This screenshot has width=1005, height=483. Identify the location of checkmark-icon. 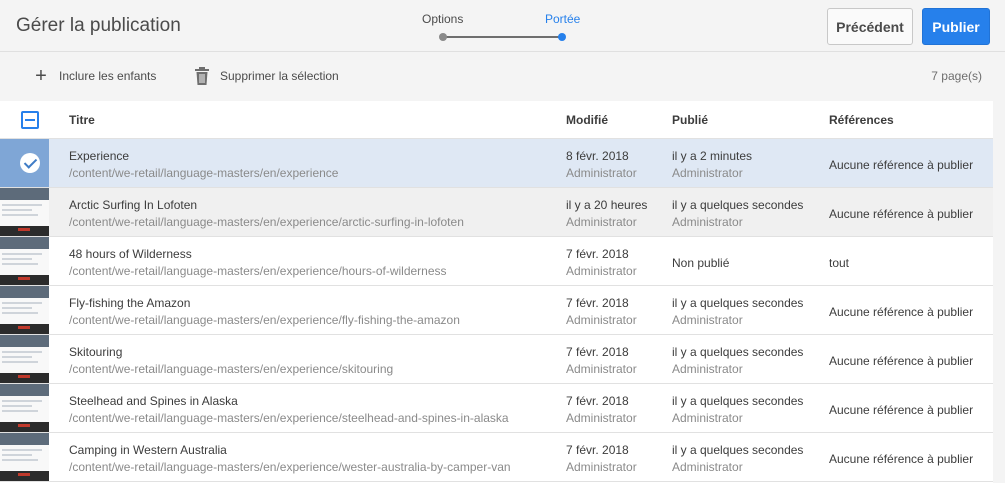
(30, 163).